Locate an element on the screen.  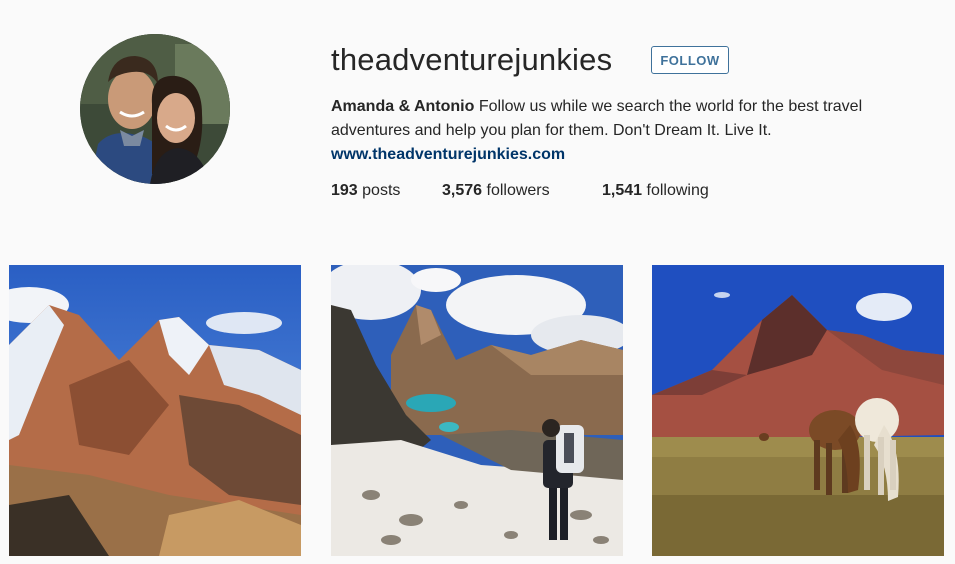
posts-count: 193 is located at coordinates (344, 190).